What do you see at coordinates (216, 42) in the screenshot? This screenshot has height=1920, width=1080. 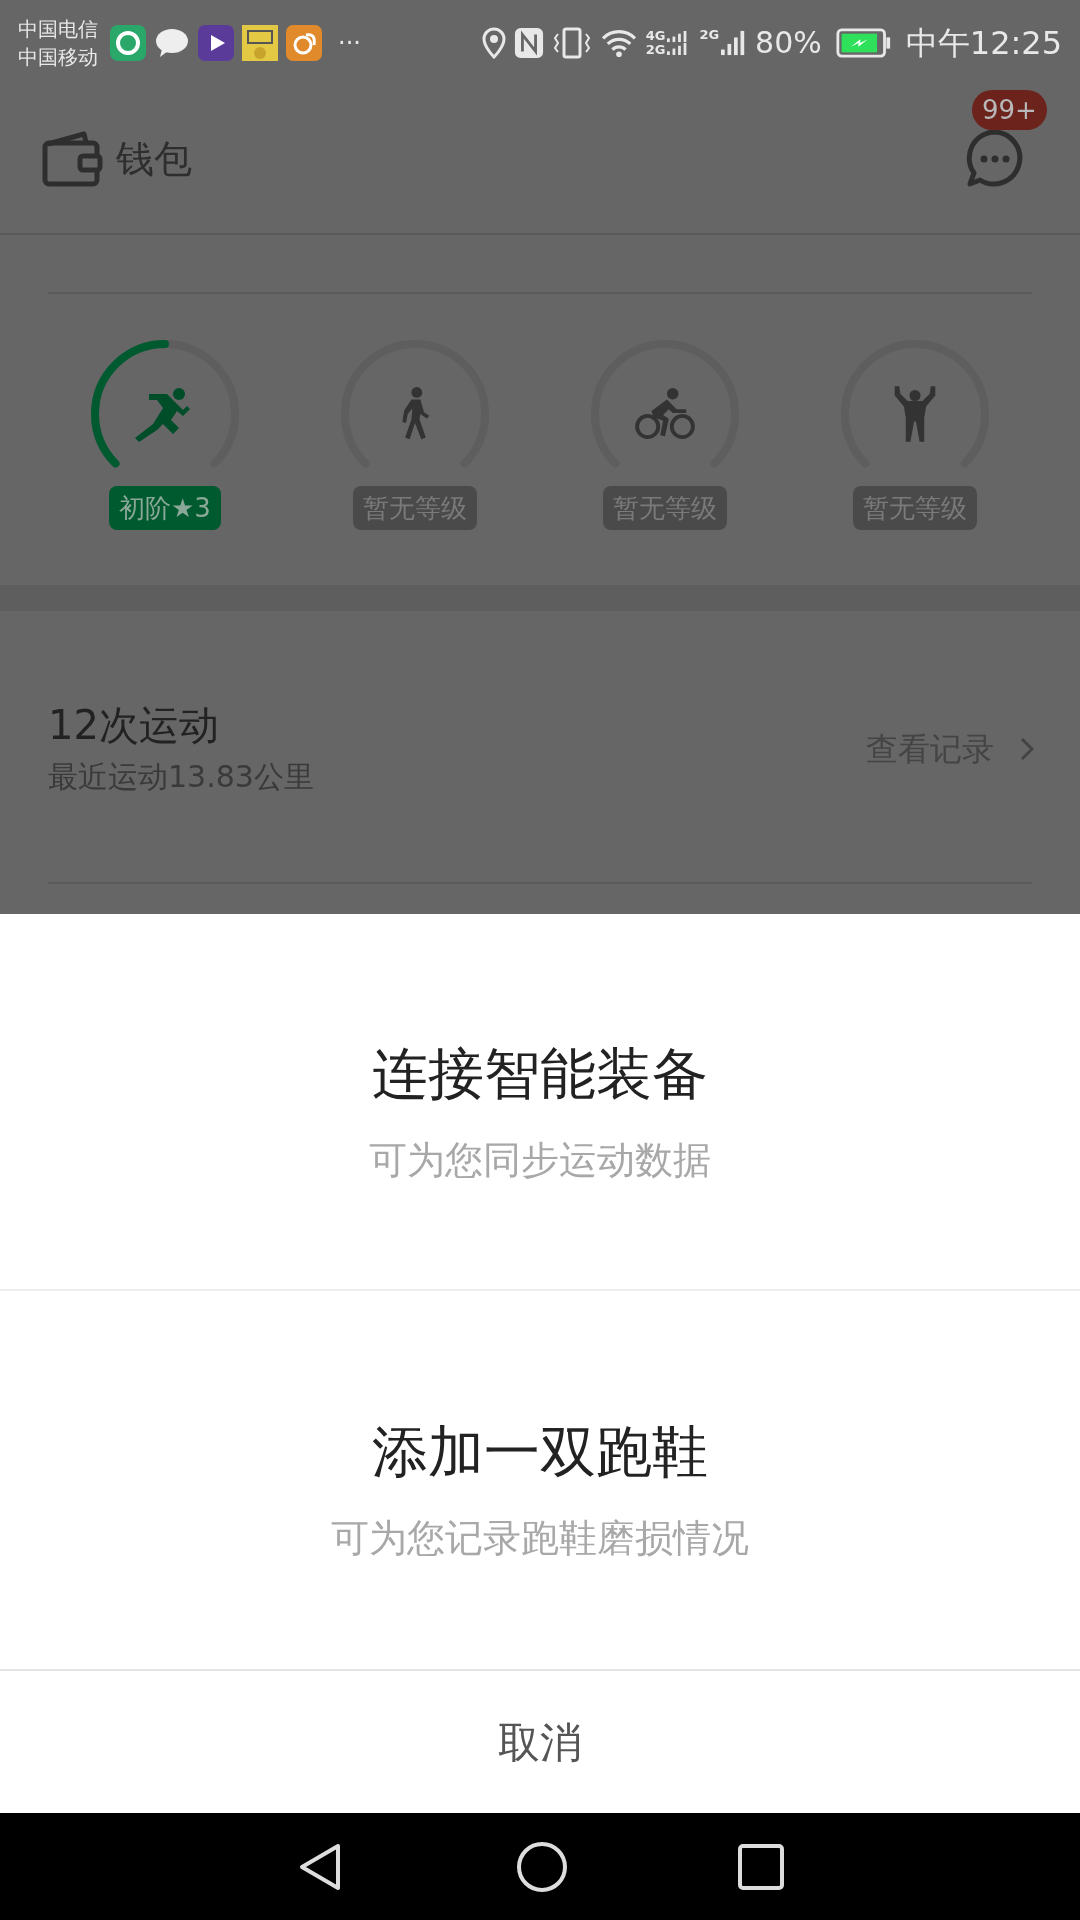 I see `play-icon` at bounding box center [216, 42].